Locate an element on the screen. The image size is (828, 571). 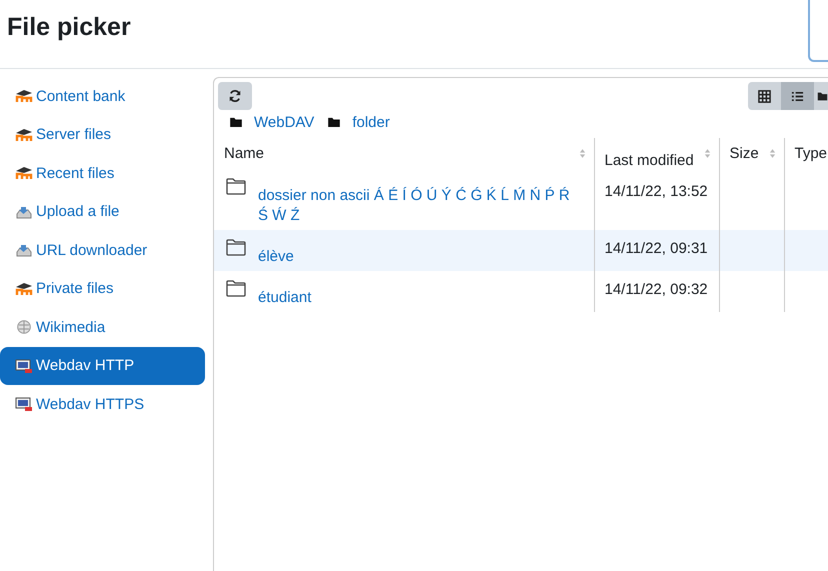
tree-view-button is located at coordinates (821, 96).